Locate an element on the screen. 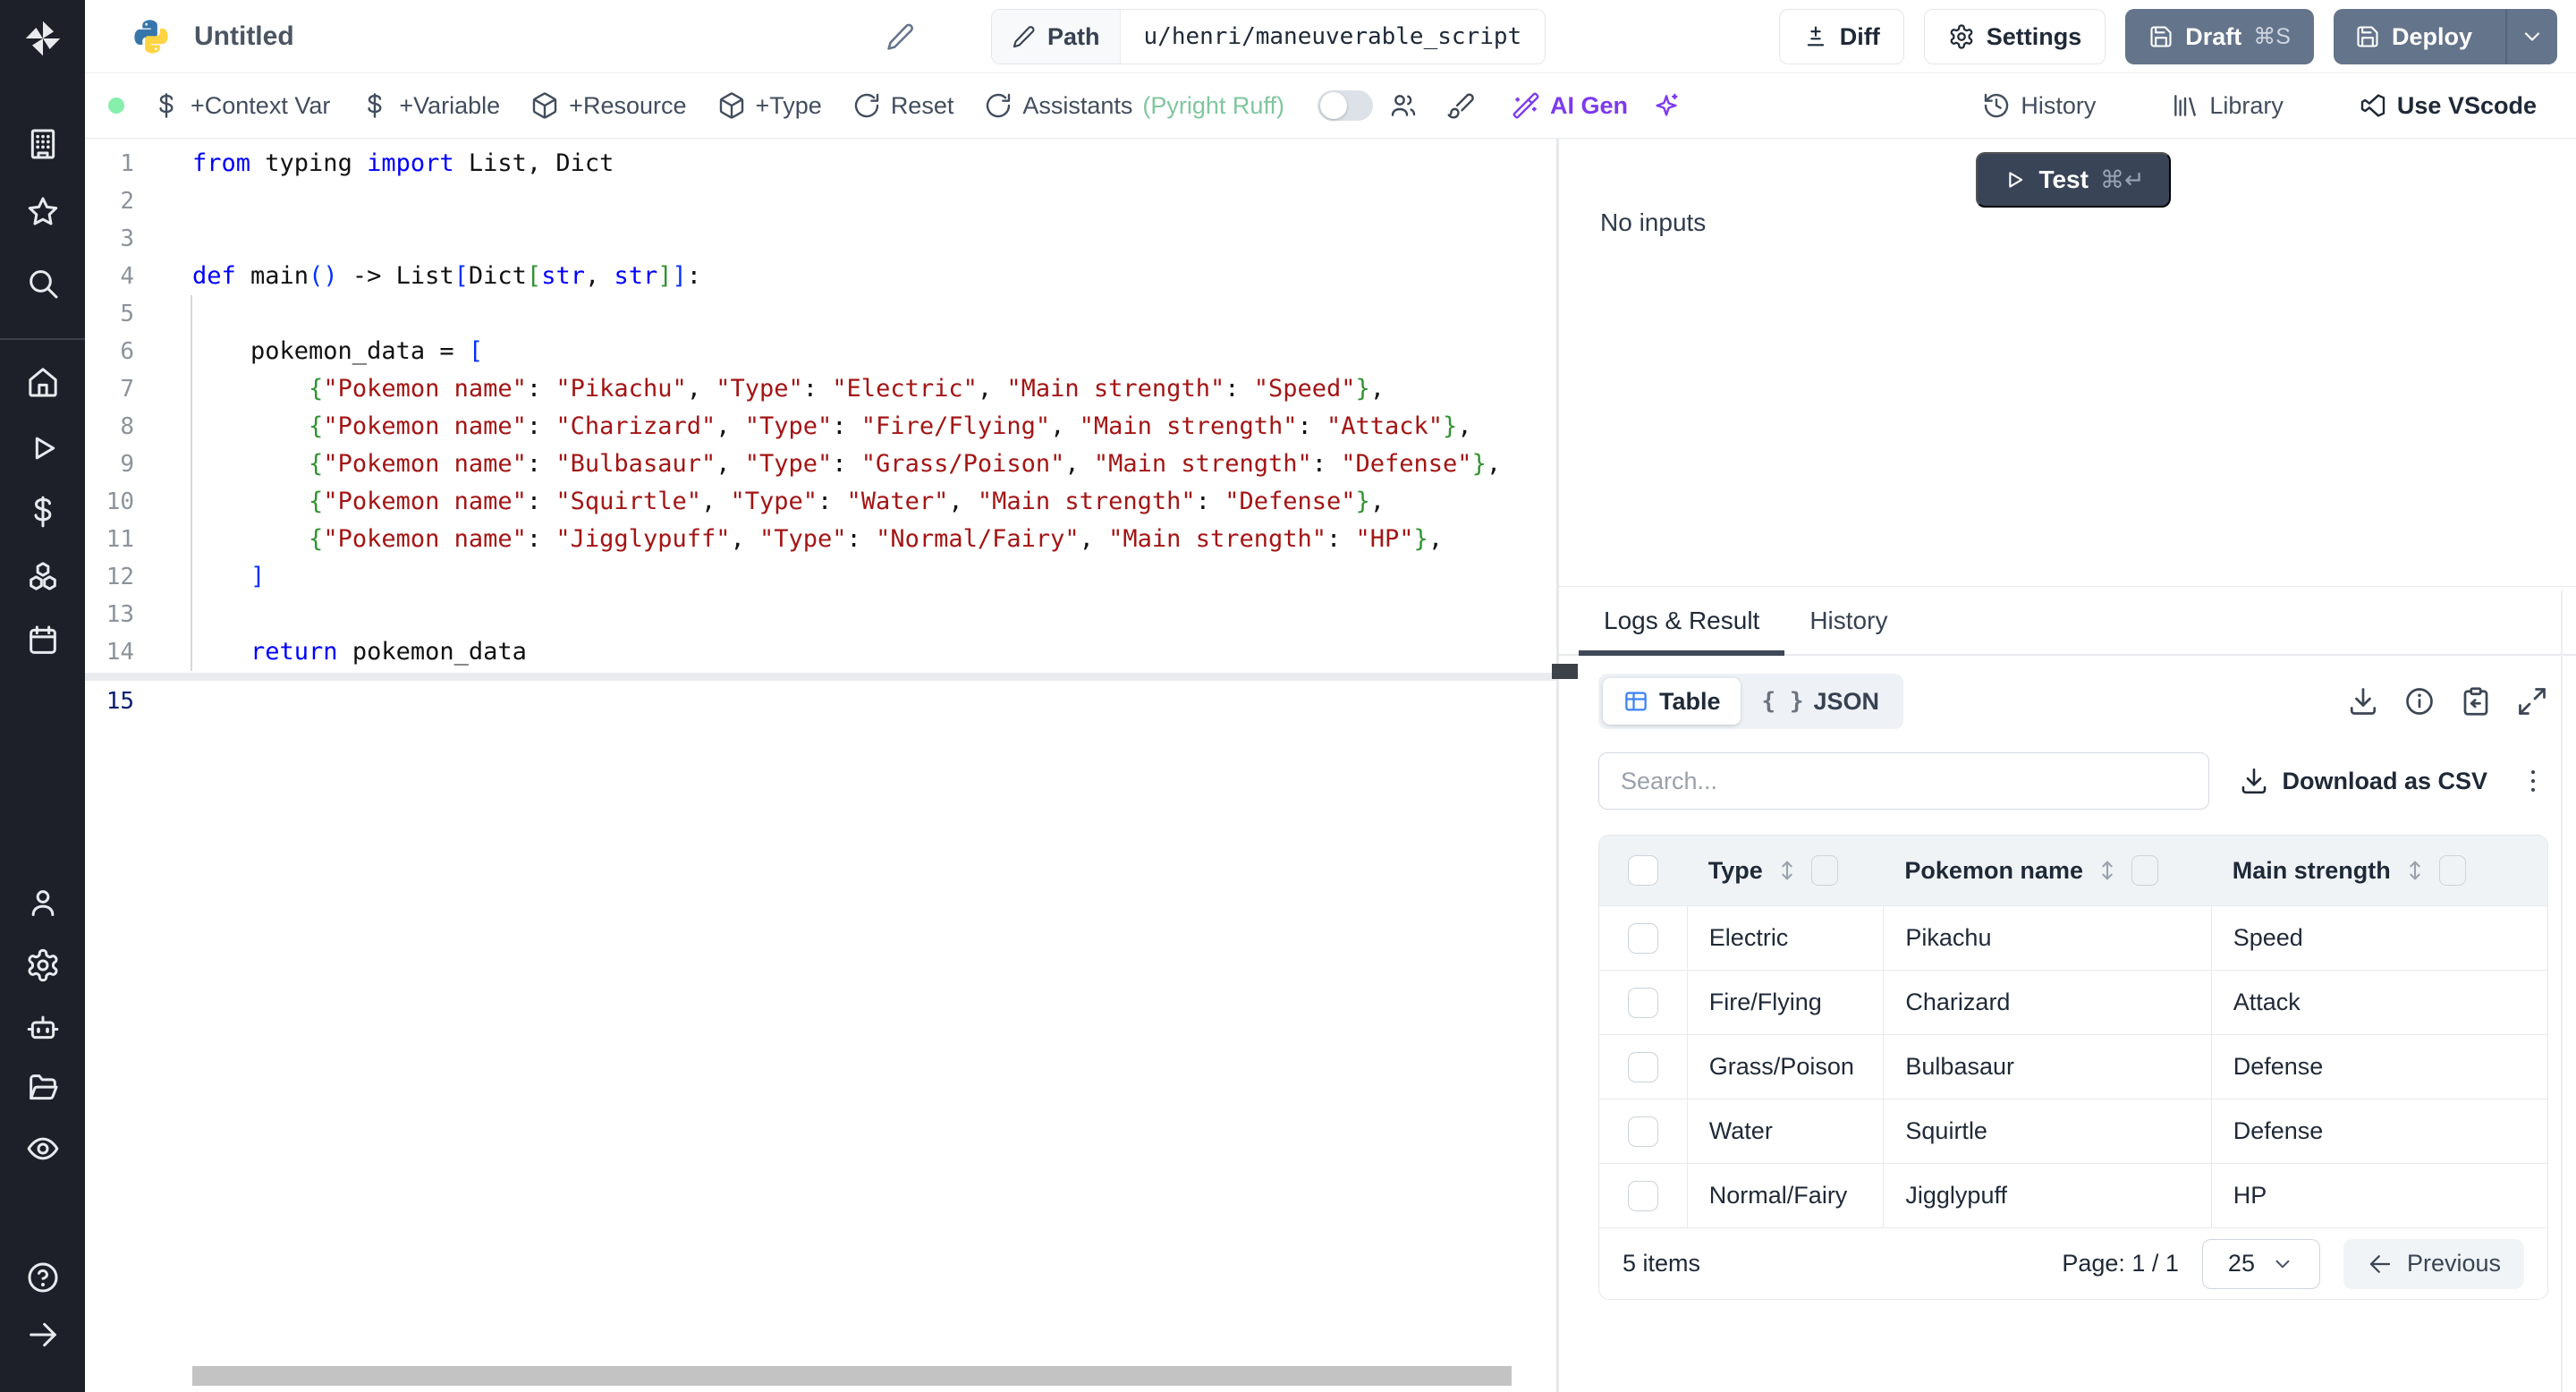 Image resolution: width=2576 pixels, height=1392 pixels. editor-horizontal-divider is located at coordinates (820, 677).